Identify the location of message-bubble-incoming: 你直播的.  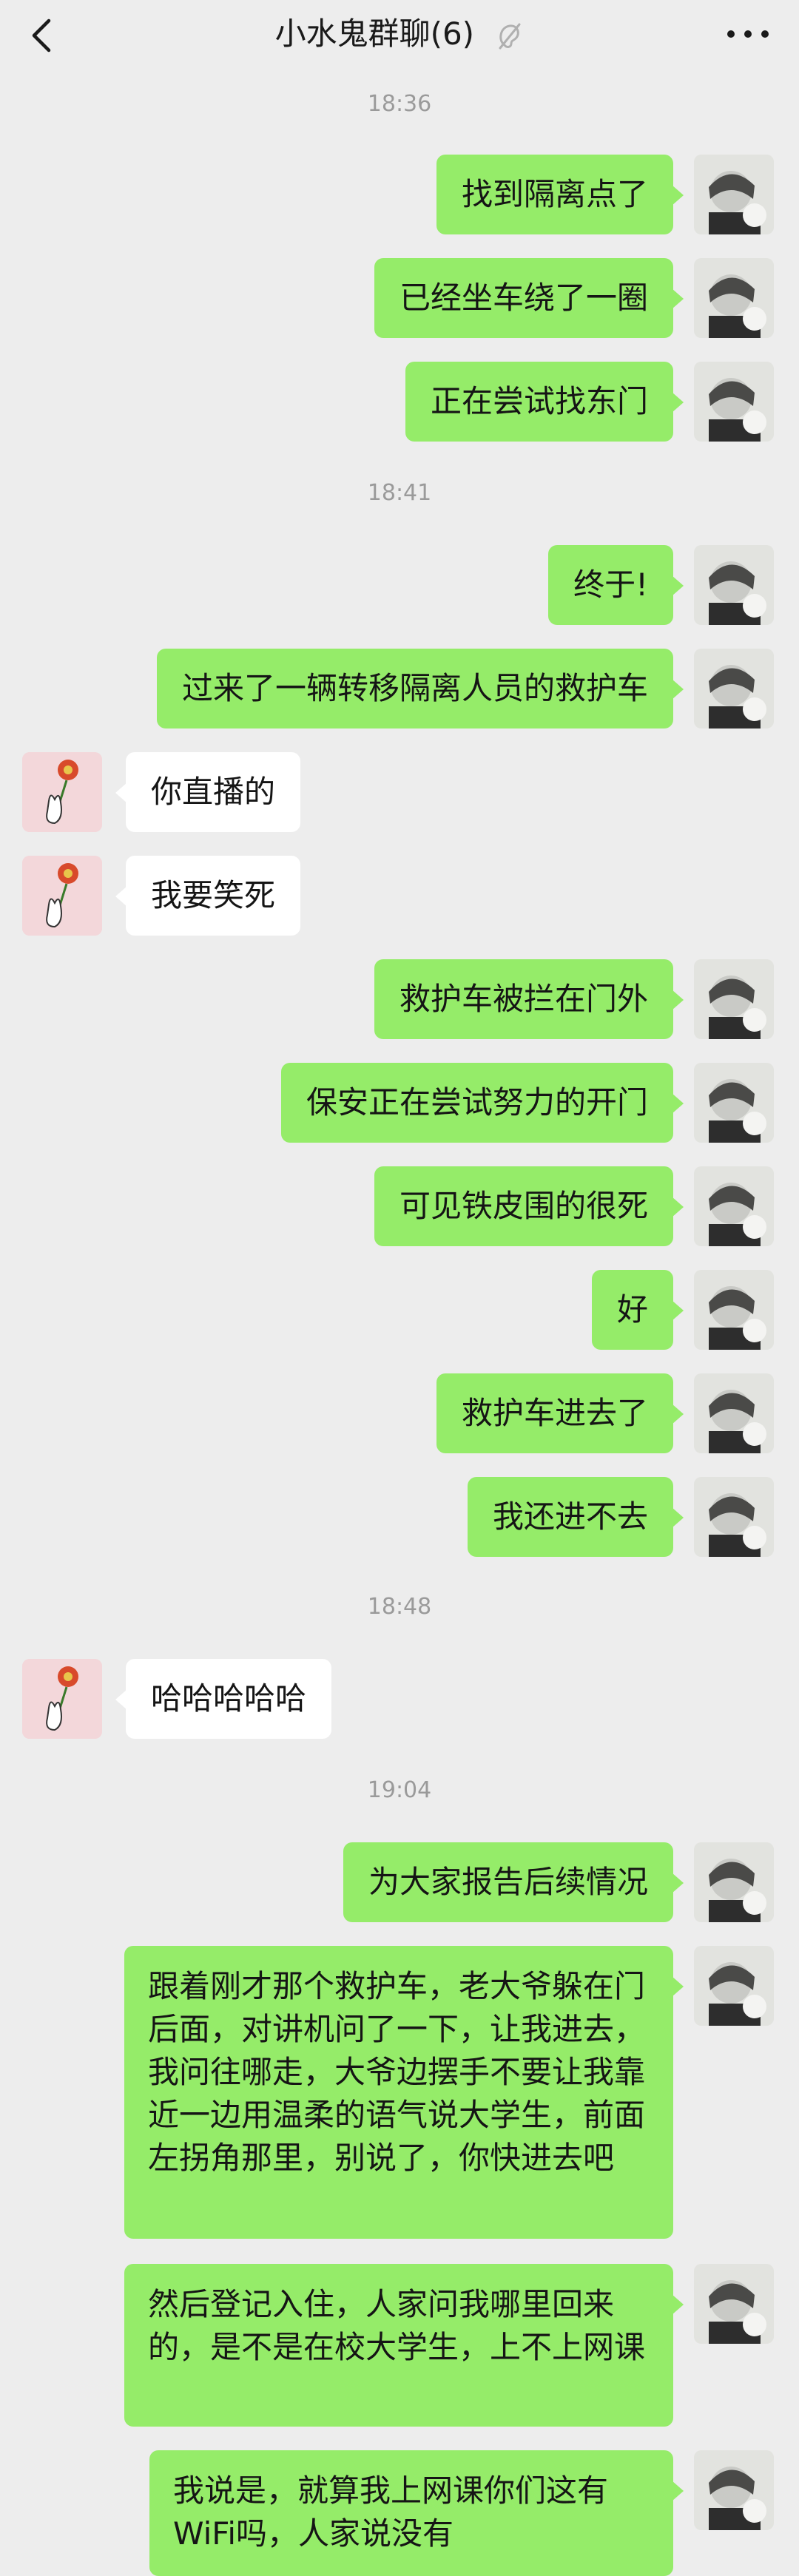
(214, 792).